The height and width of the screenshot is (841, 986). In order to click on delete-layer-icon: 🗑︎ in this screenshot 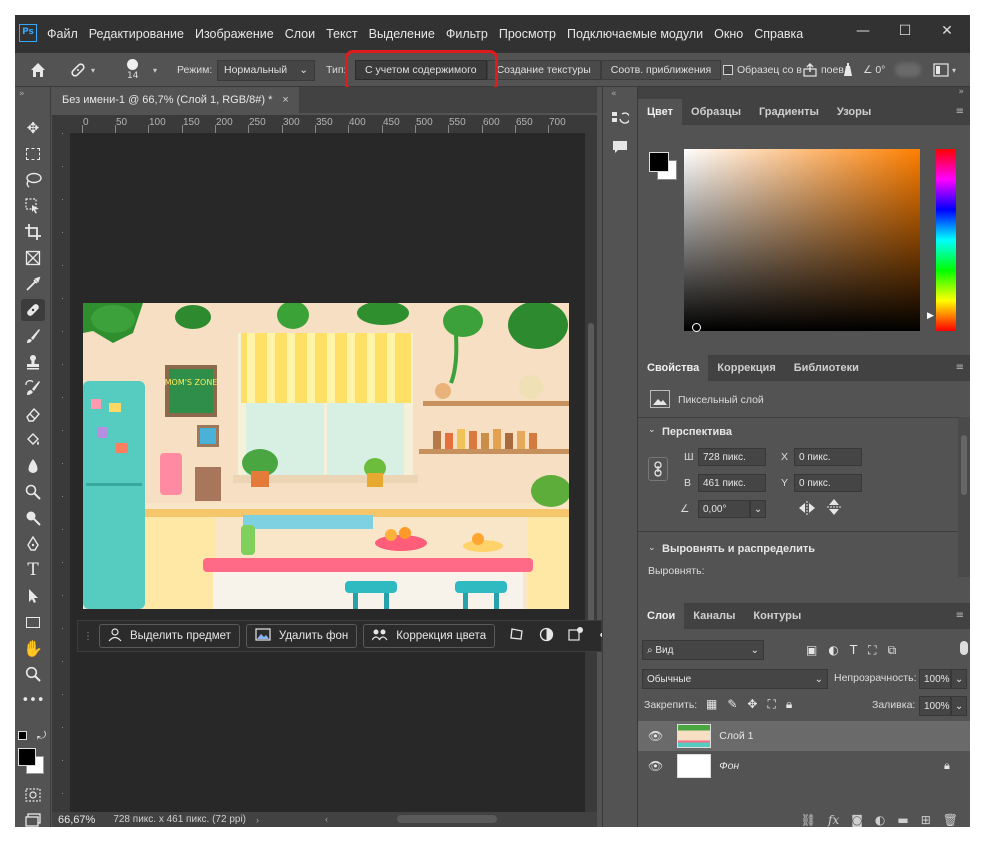, I will do `click(950, 820)`.